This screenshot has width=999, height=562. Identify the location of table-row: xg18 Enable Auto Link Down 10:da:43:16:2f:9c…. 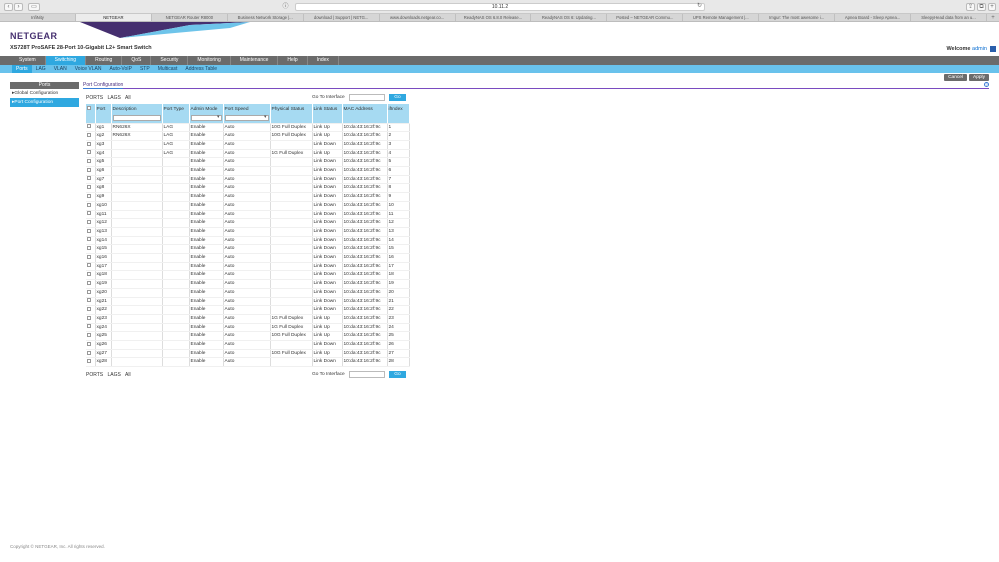
(248, 275).